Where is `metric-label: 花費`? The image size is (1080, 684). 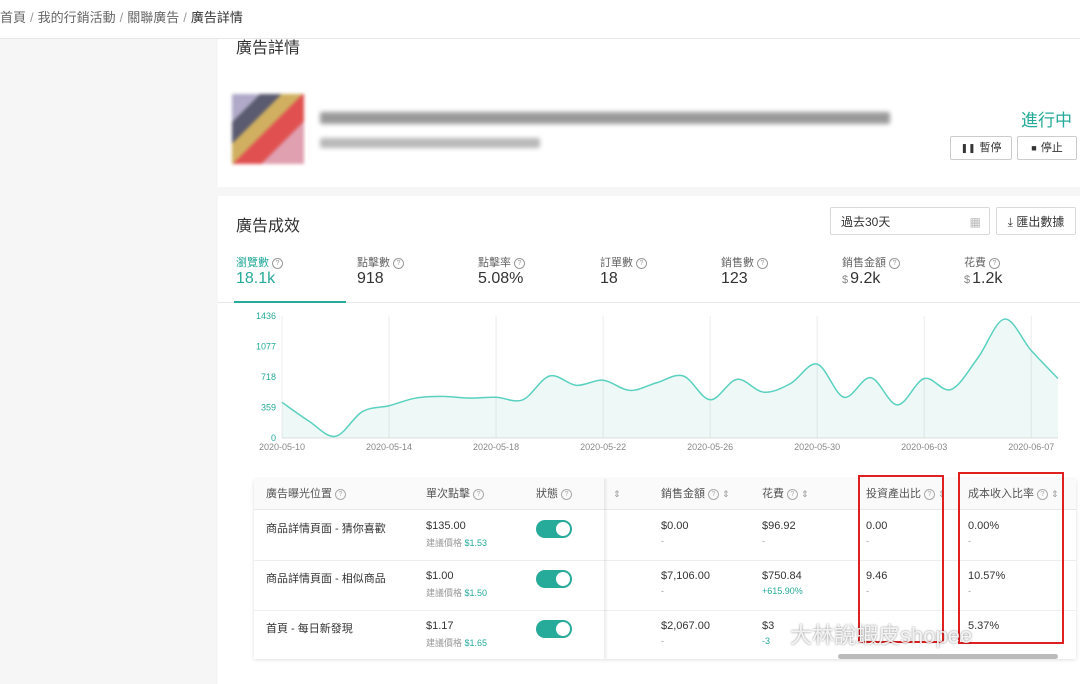 metric-label: 花費 is located at coordinates (975, 263).